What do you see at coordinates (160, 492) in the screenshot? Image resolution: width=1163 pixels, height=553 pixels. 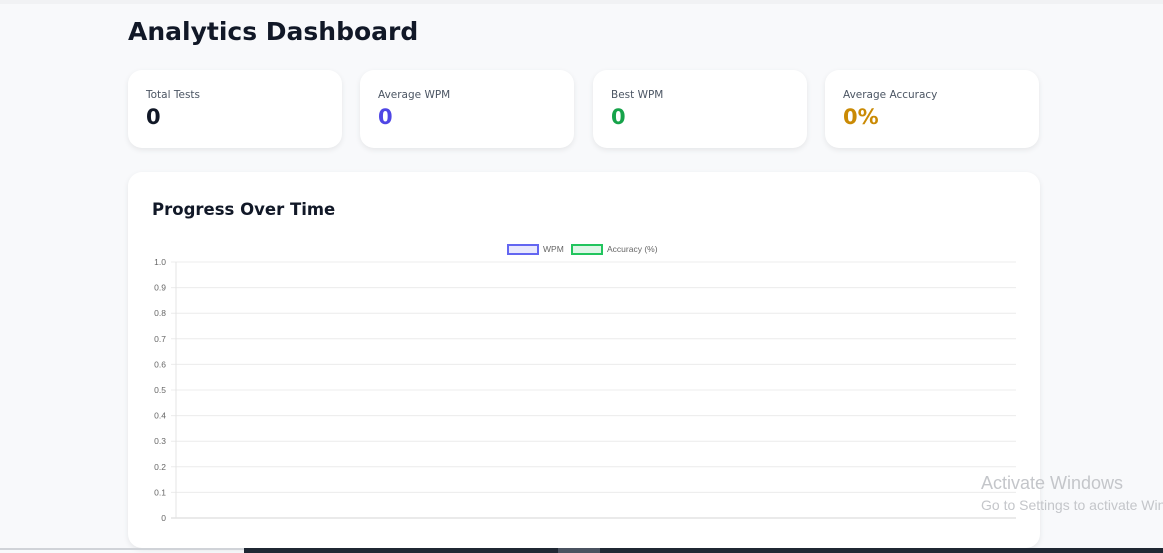 I see `y-tick-label: 0.1` at bounding box center [160, 492].